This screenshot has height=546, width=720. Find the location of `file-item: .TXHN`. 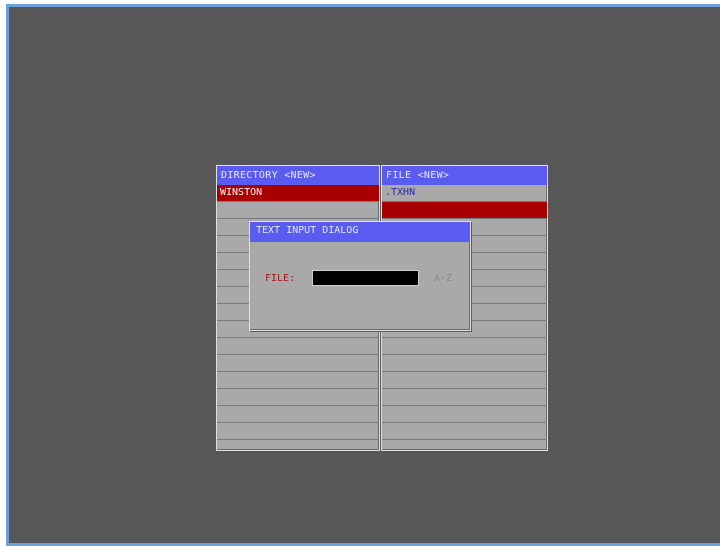

file-item: .TXHN is located at coordinates (464, 193).